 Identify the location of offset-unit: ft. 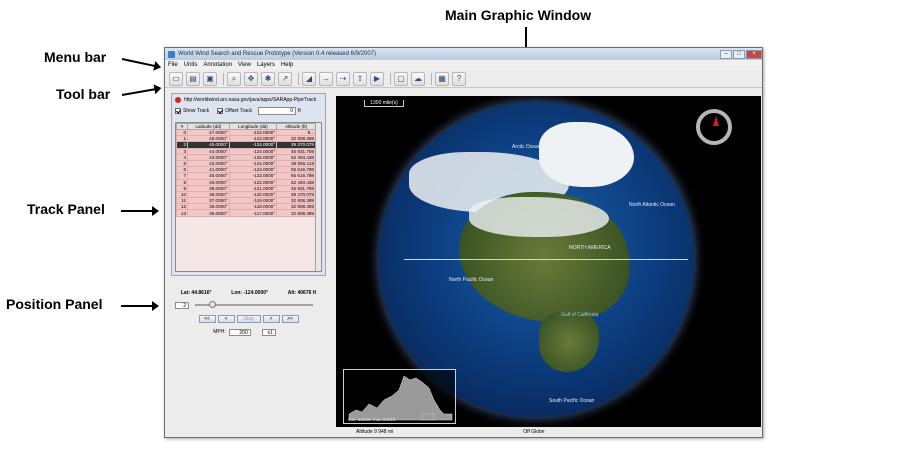
(299, 111).